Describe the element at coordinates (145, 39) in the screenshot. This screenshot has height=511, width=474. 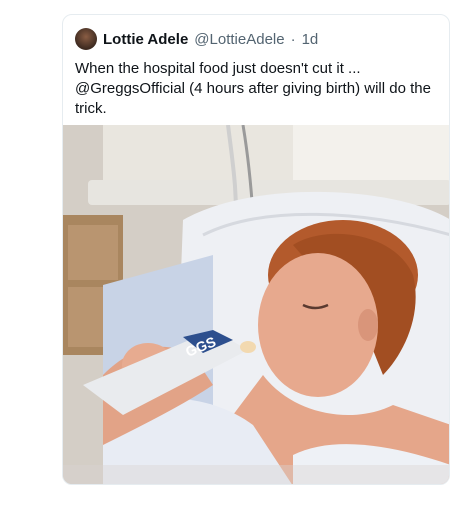
I see `display-name: Lottie Adele` at that location.